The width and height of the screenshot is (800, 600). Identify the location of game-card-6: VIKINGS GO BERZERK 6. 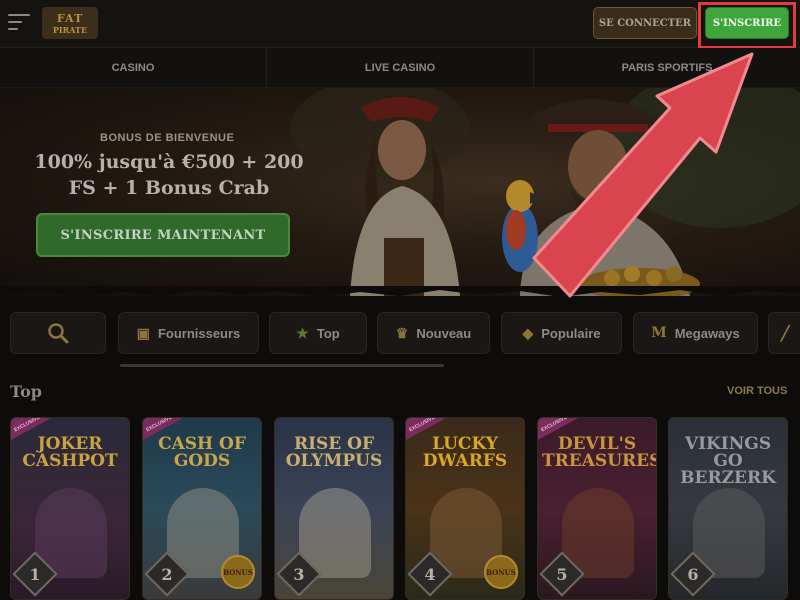
(728, 508).